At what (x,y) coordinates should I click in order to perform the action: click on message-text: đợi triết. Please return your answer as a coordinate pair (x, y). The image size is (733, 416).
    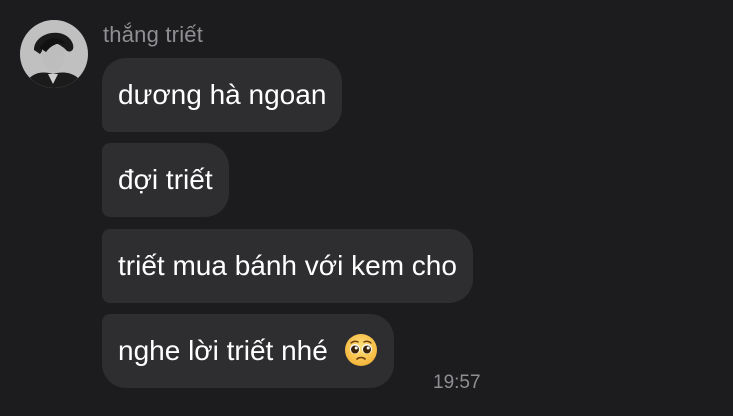
    Looking at the image, I should click on (165, 179).